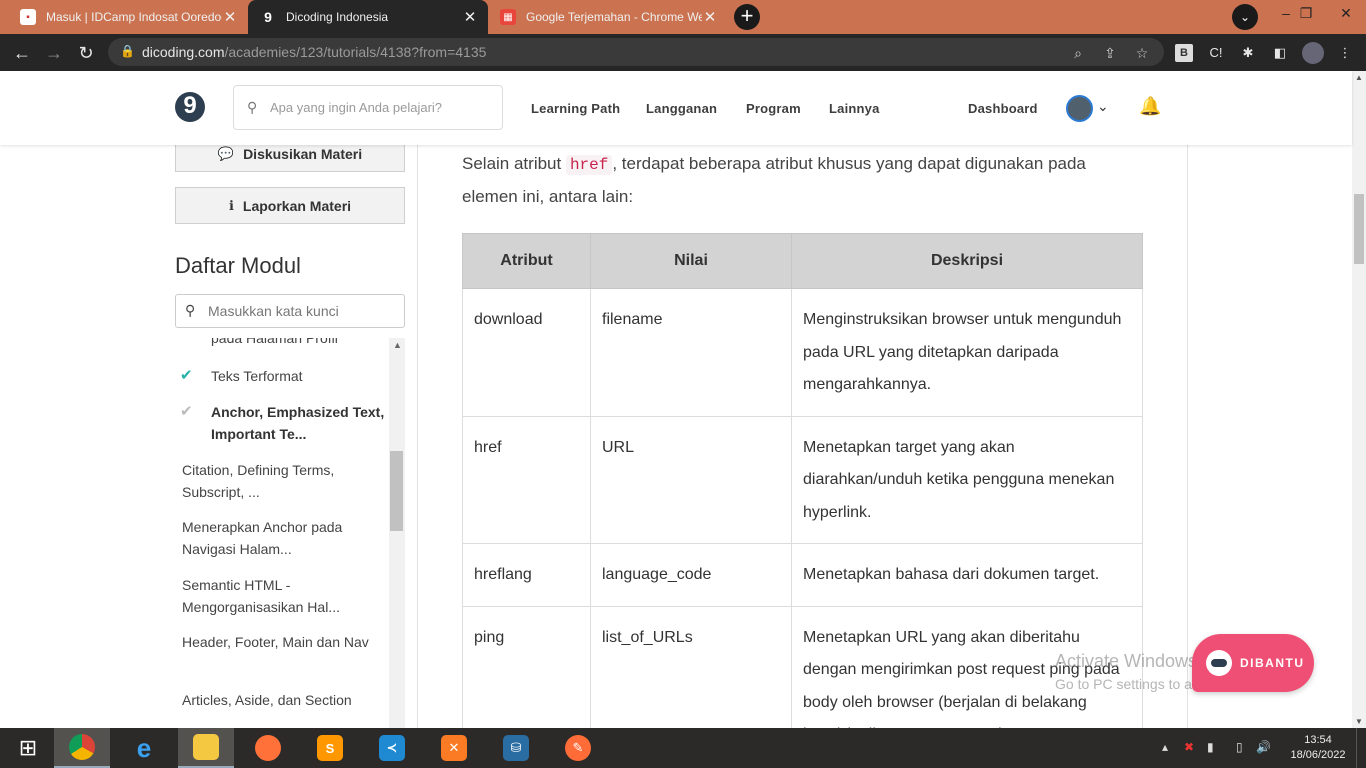 The image size is (1366, 768). I want to click on taskbar-sublime: S, so click(330, 748).